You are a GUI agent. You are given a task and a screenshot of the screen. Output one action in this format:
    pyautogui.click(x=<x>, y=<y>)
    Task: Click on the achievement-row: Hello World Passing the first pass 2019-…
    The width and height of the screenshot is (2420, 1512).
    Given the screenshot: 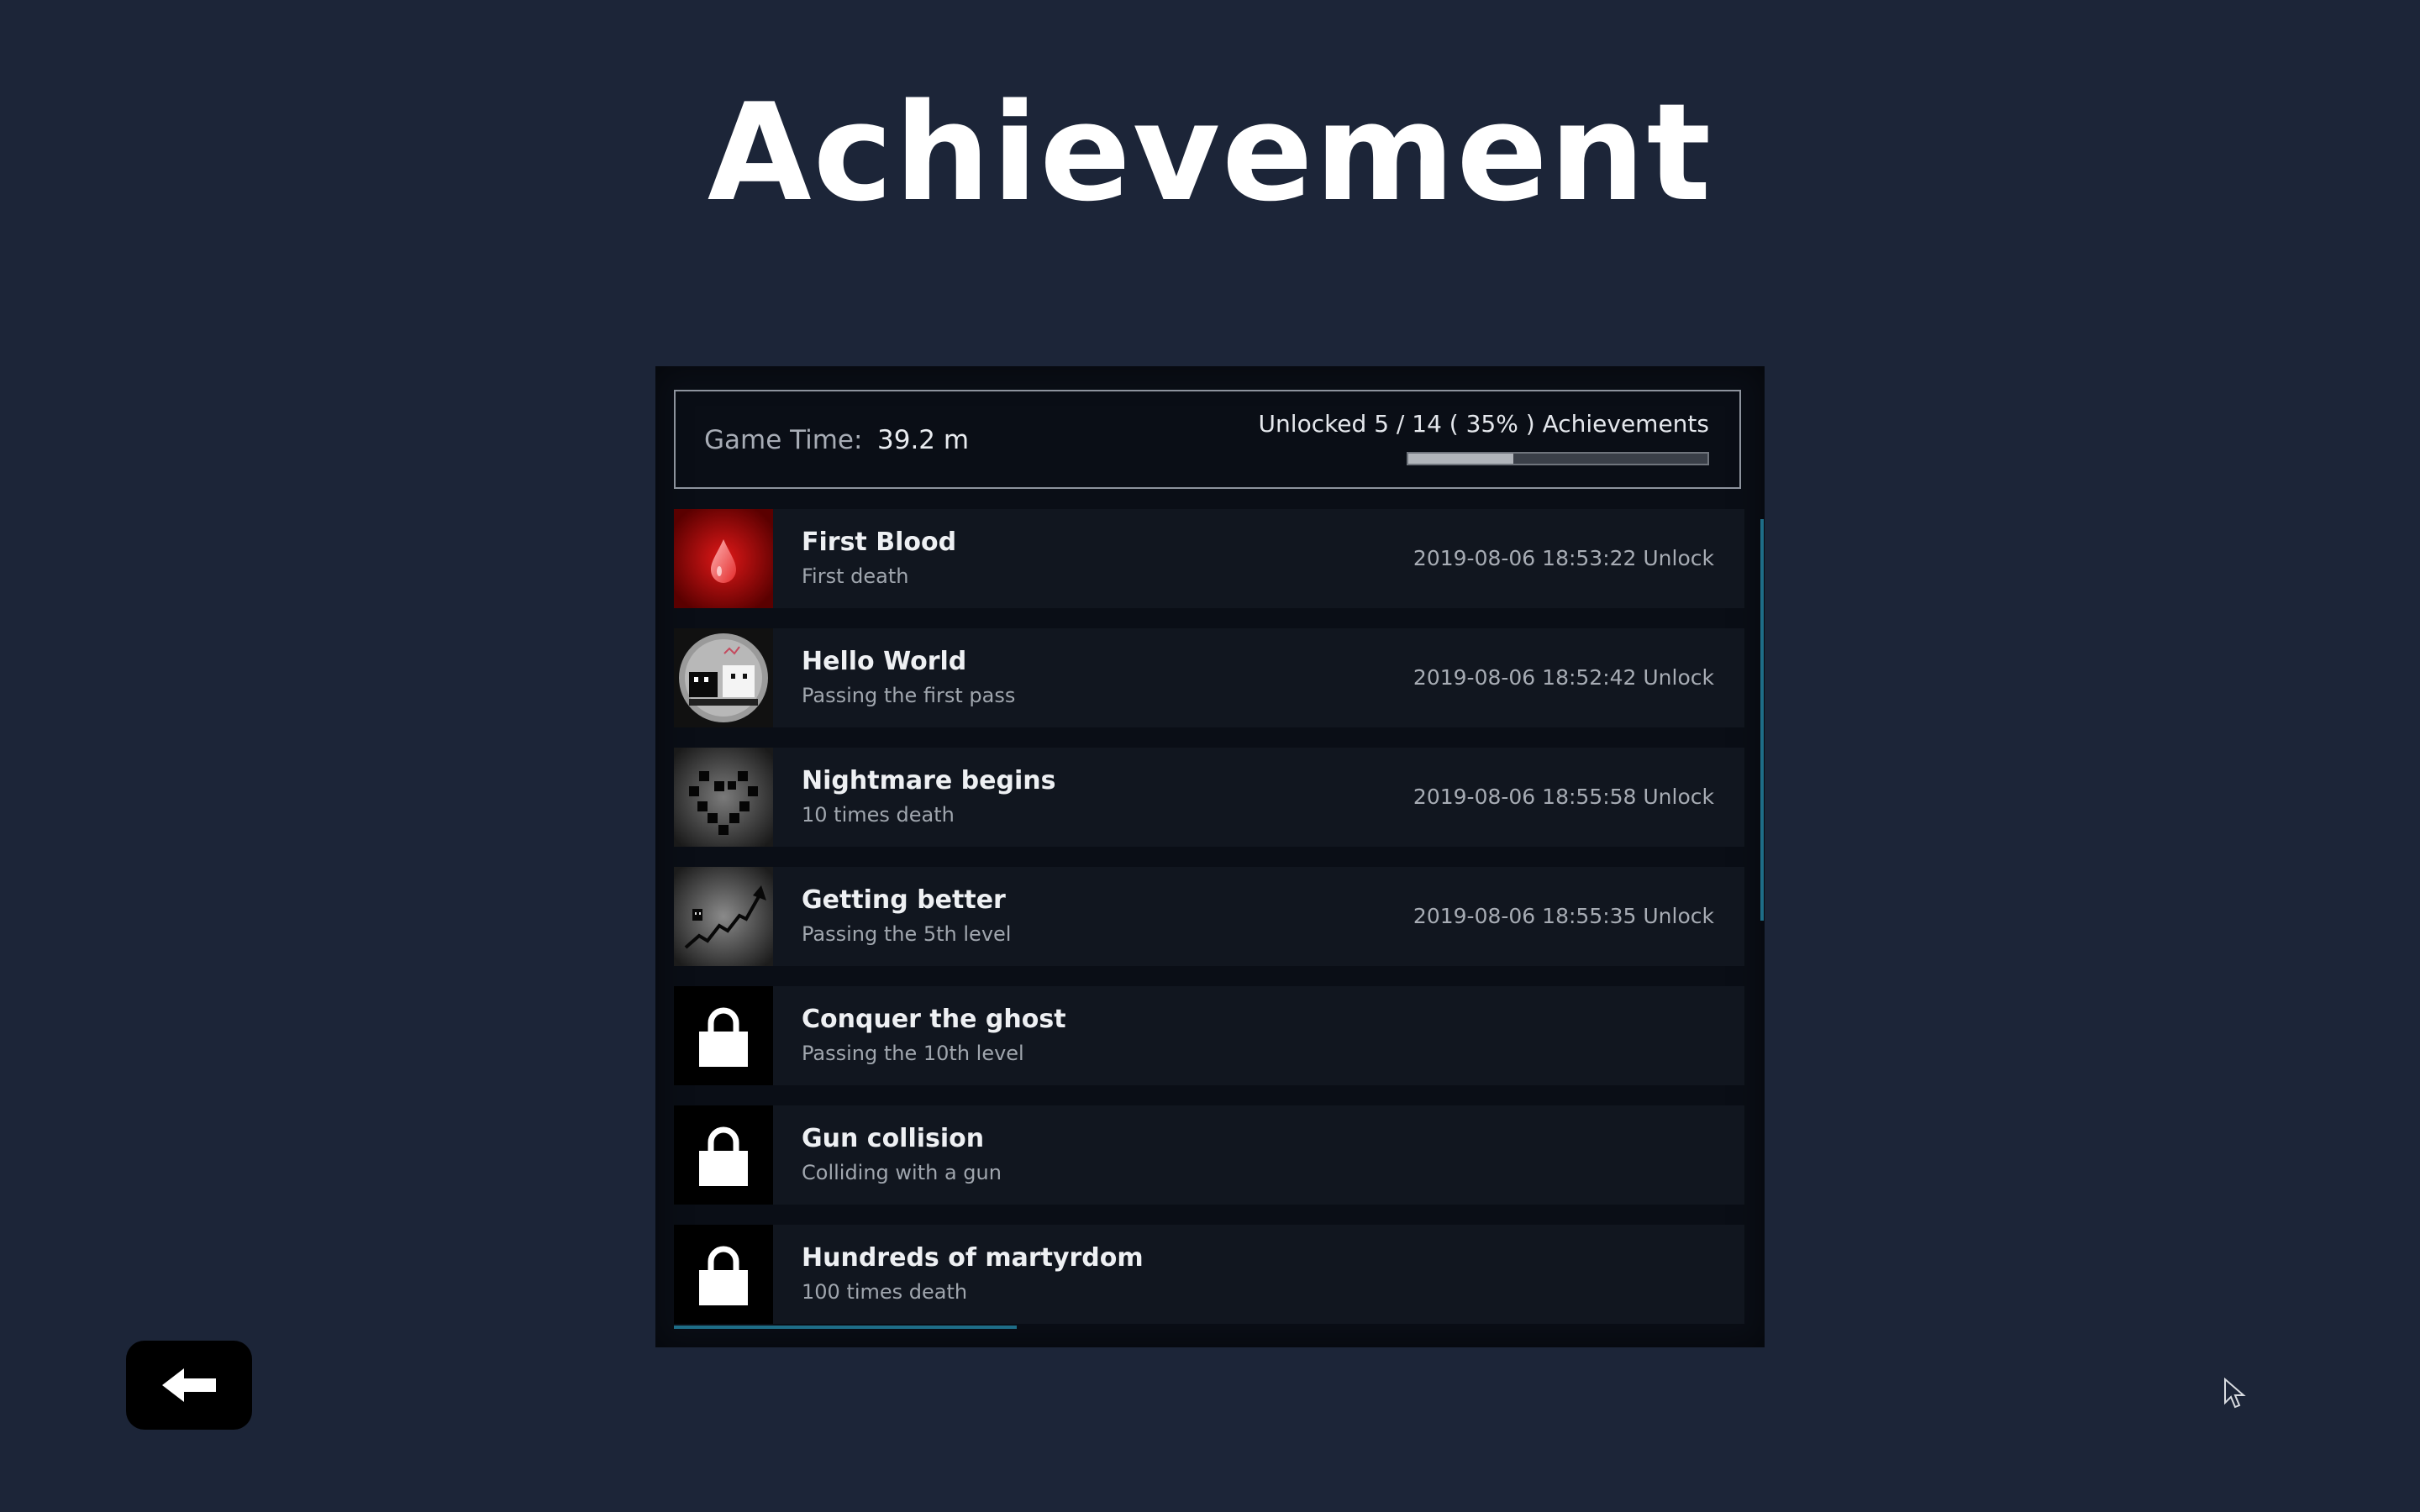 What is the action you would take?
    pyautogui.click(x=1209, y=677)
    